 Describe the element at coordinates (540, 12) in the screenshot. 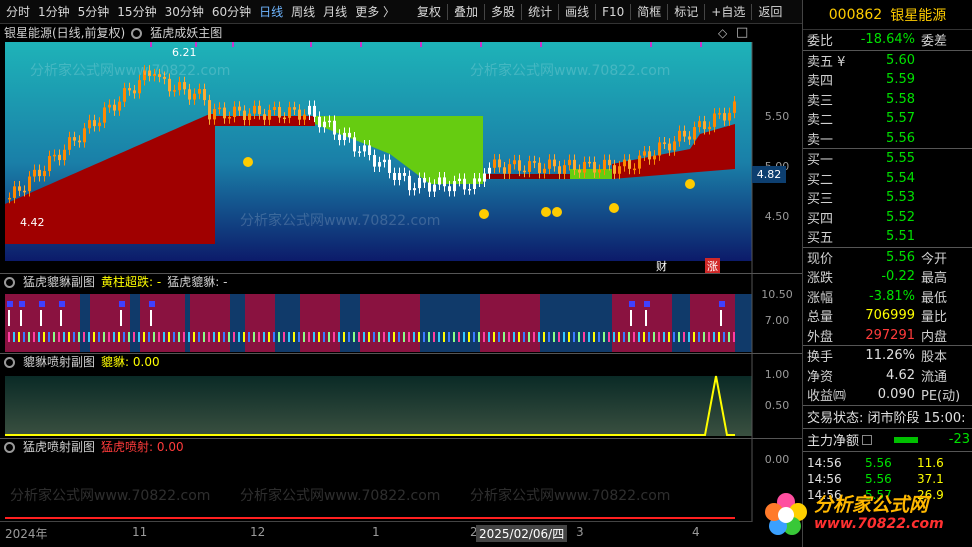

I see `statistics-button: 统计` at that location.